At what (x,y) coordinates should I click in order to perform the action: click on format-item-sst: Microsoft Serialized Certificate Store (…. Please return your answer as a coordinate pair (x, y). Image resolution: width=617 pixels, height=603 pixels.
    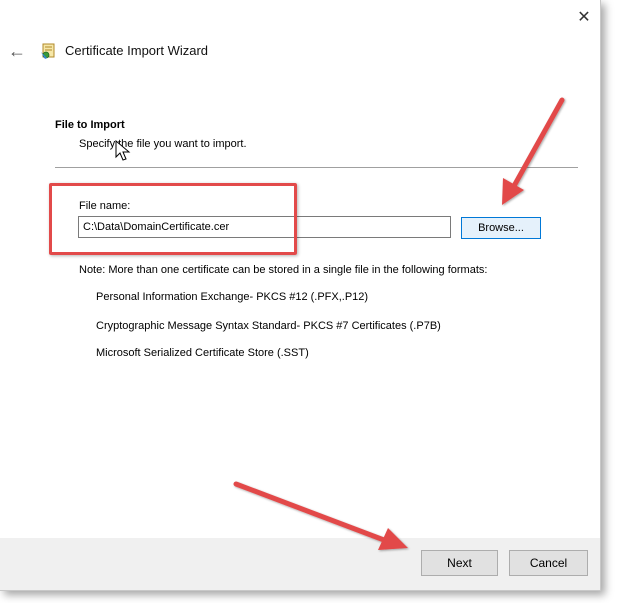
    Looking at the image, I should click on (202, 353).